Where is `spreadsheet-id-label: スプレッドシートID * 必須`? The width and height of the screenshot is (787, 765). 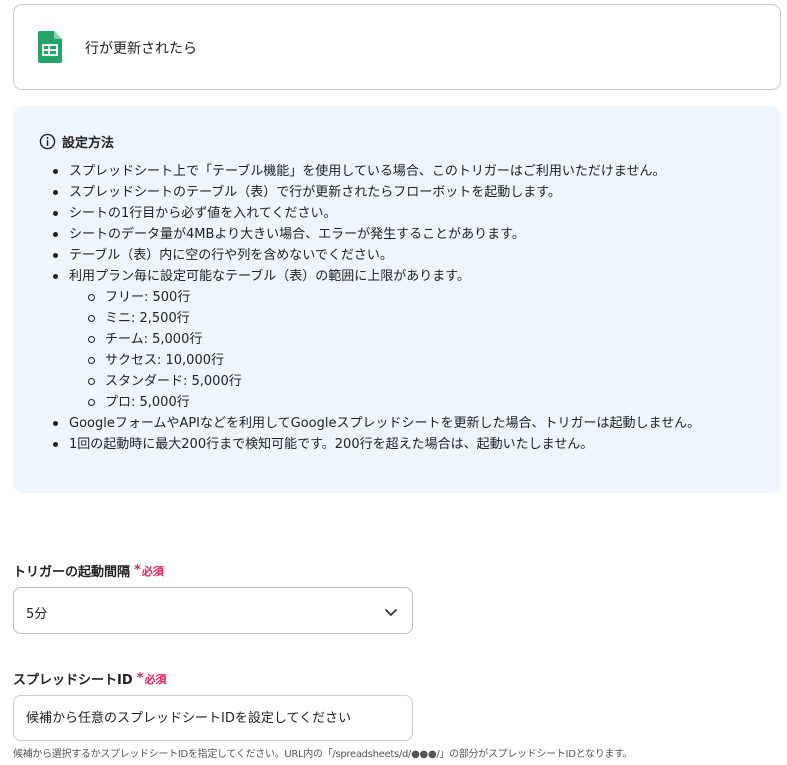
spreadsheet-id-label: スプレッドシートID * 必須 is located at coordinates (89, 678).